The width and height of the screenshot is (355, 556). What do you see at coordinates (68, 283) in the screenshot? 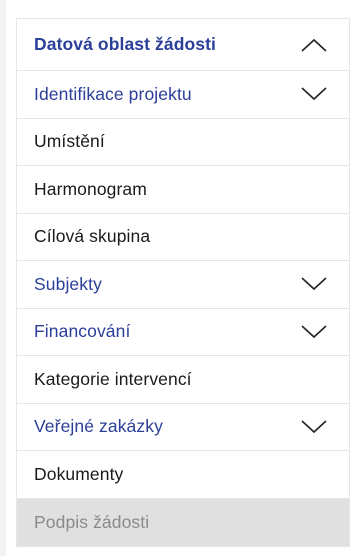
I see `menu-item-label: Subjekty` at bounding box center [68, 283].